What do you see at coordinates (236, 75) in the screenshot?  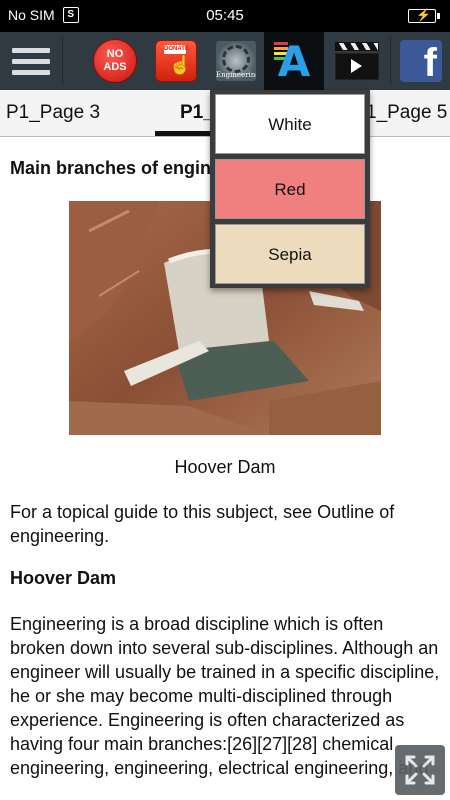 I see `engineering-icon-label: Engineering` at bounding box center [236, 75].